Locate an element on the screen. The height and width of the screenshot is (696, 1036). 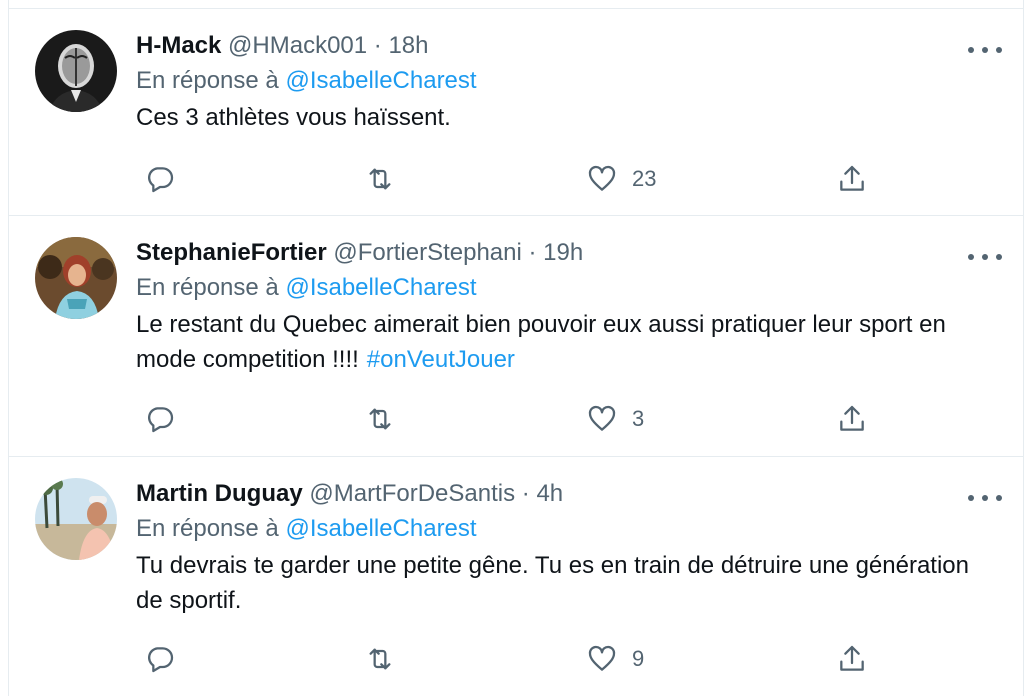
tweet-header: StephanieFortier @FortierStephani · 19h is located at coordinates (567, 253).